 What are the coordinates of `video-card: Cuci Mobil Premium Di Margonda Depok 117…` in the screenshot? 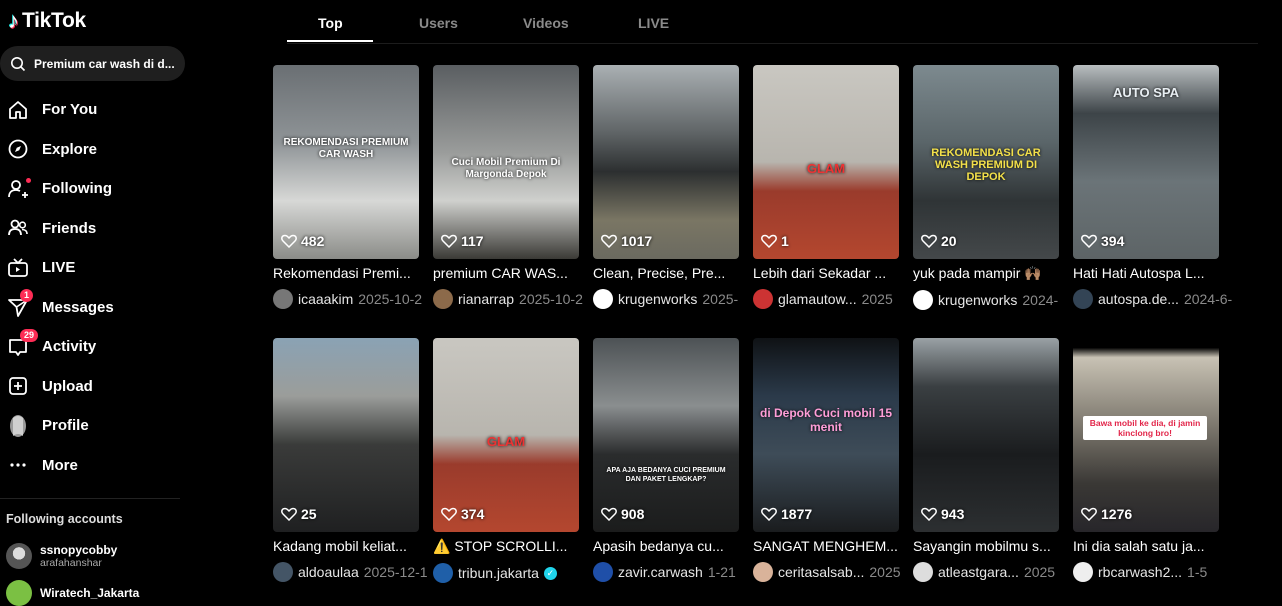 It's located at (508, 187).